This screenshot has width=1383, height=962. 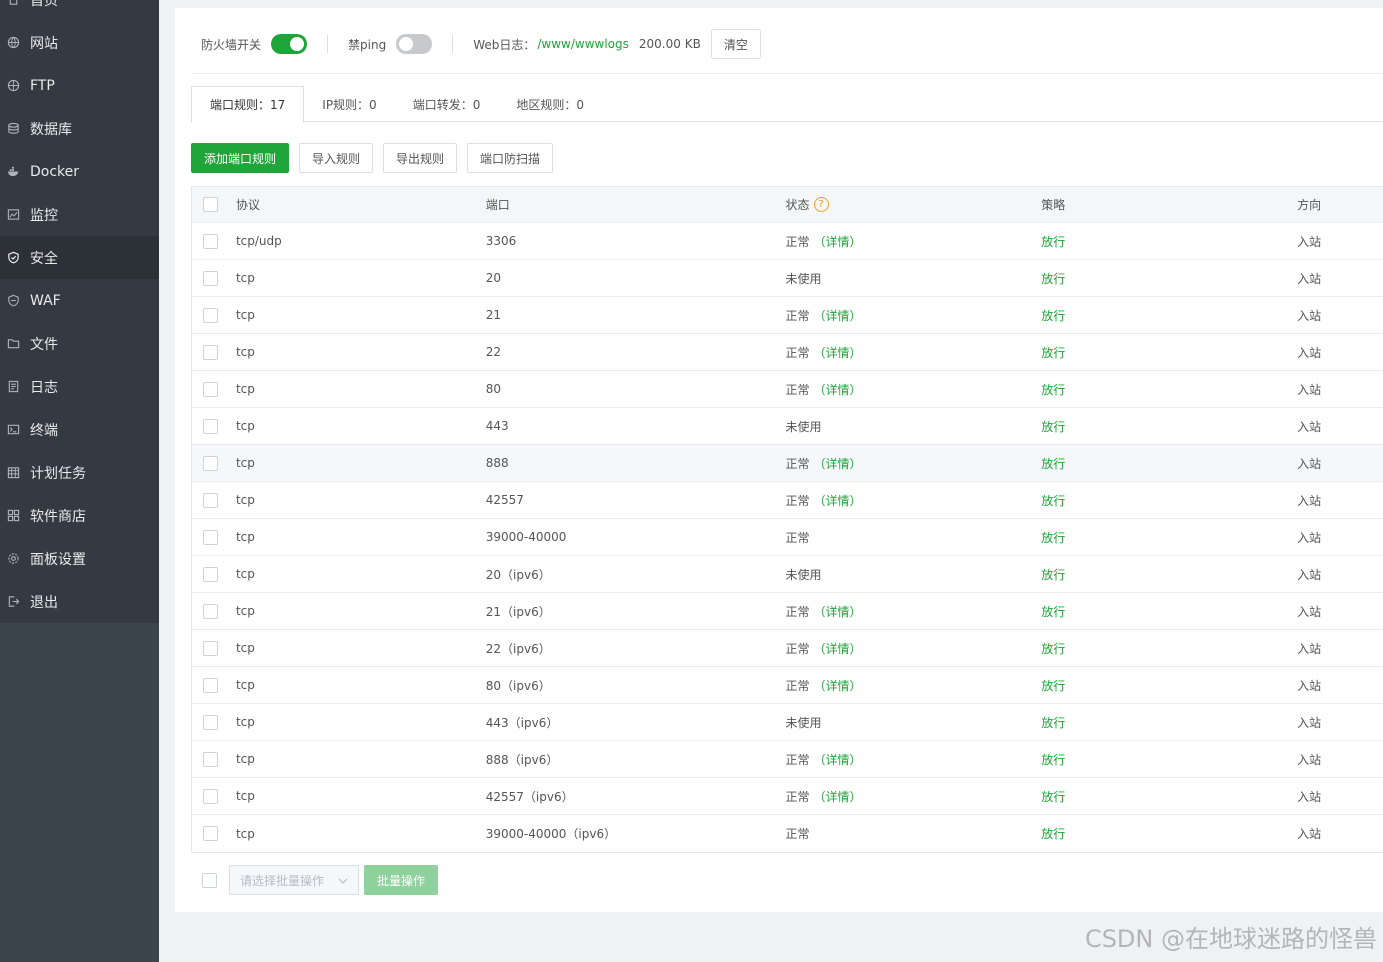 I want to click on table-row: tcp 39000-40000 正常 放行 入站, so click(x=787, y=537).